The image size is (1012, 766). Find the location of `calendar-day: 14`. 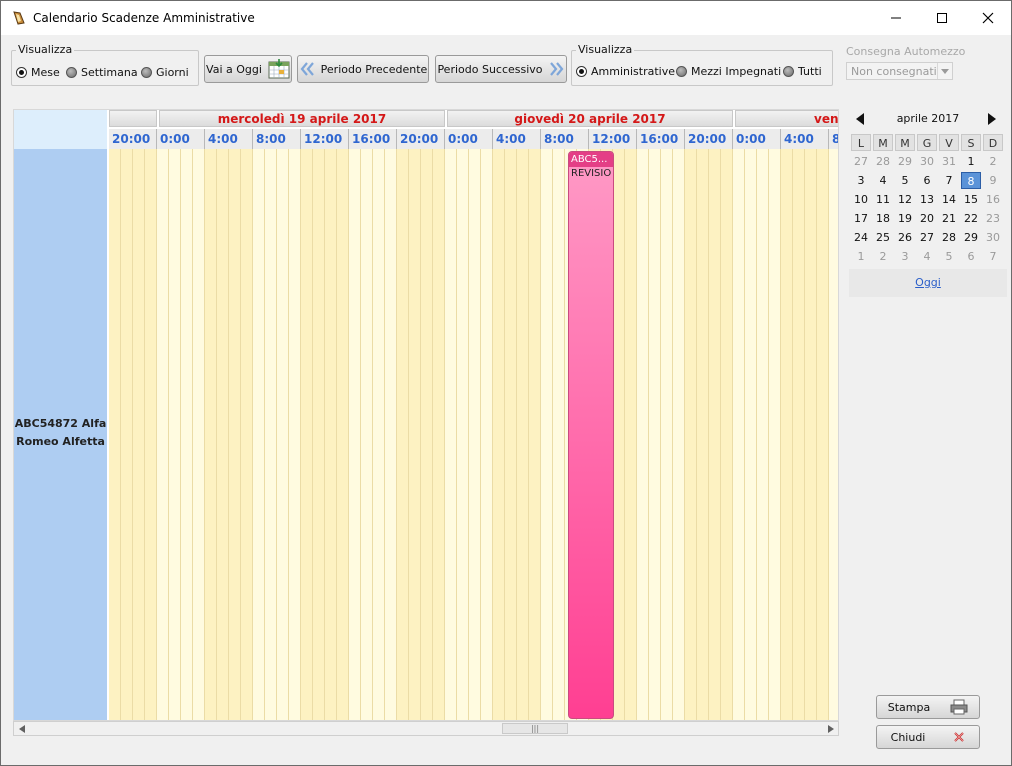

calendar-day: 14 is located at coordinates (949, 199).